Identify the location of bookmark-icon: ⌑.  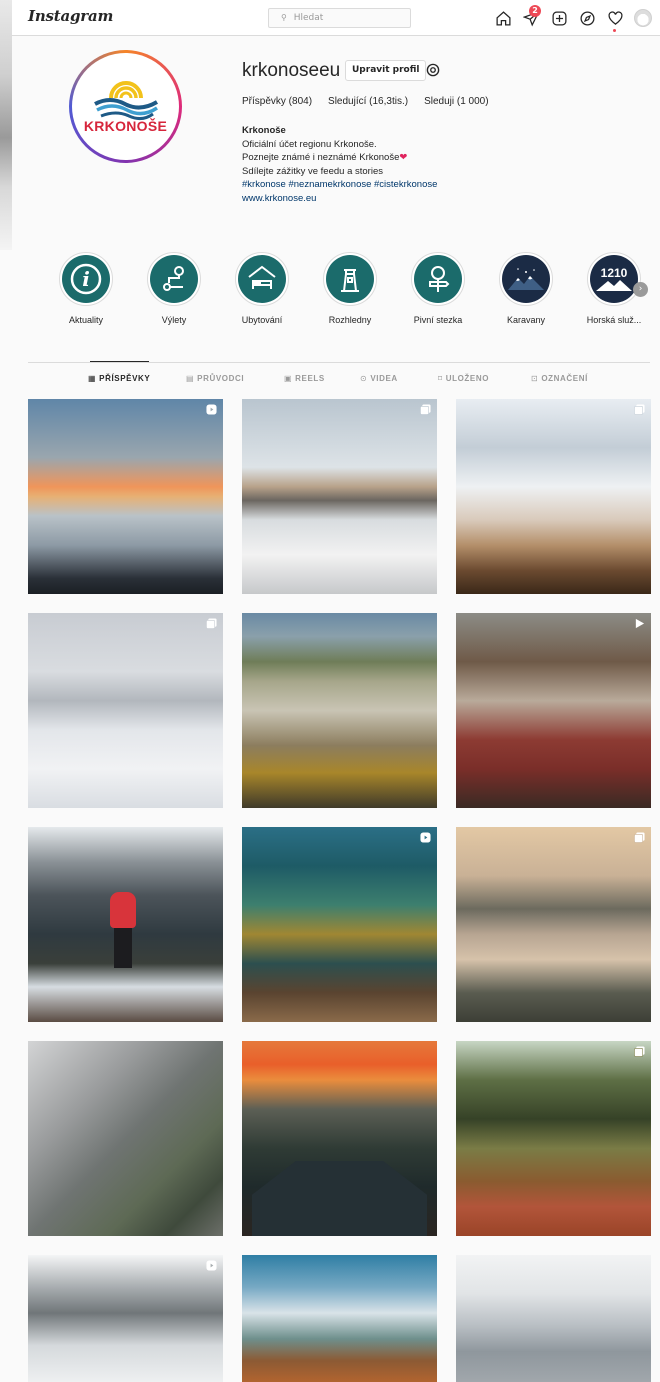
(440, 378).